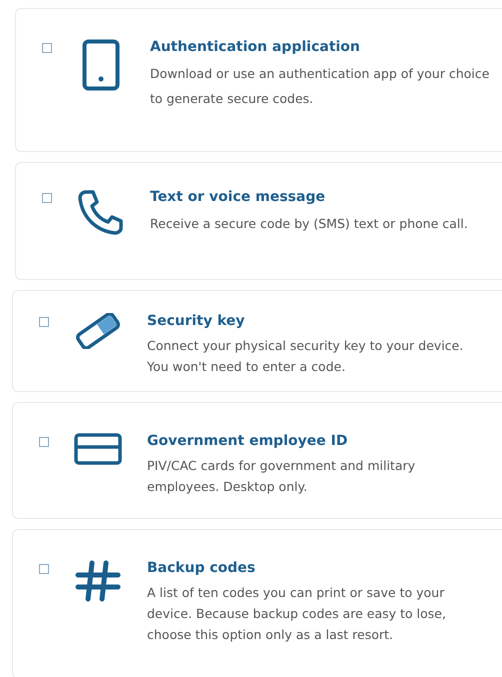  What do you see at coordinates (98, 449) in the screenshot?
I see `id-card-icon` at bounding box center [98, 449].